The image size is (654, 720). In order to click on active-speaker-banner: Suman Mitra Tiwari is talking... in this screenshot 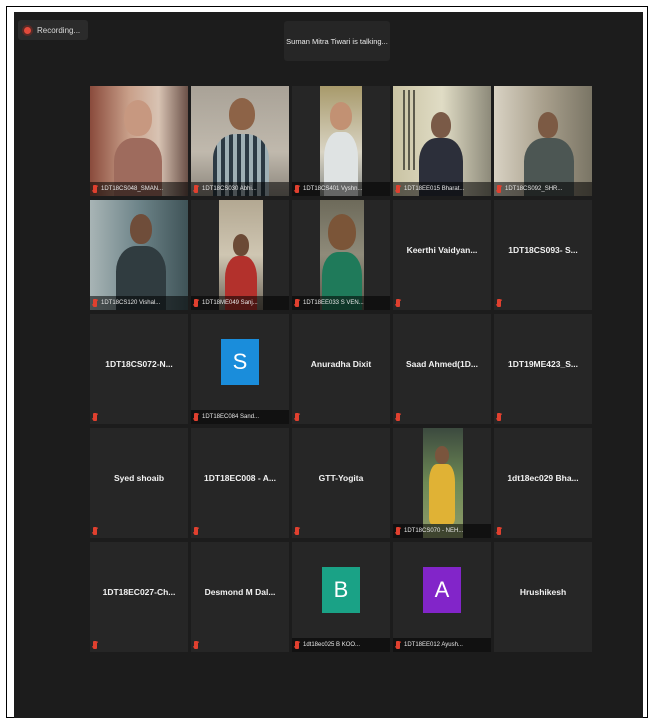, I will do `click(337, 41)`.